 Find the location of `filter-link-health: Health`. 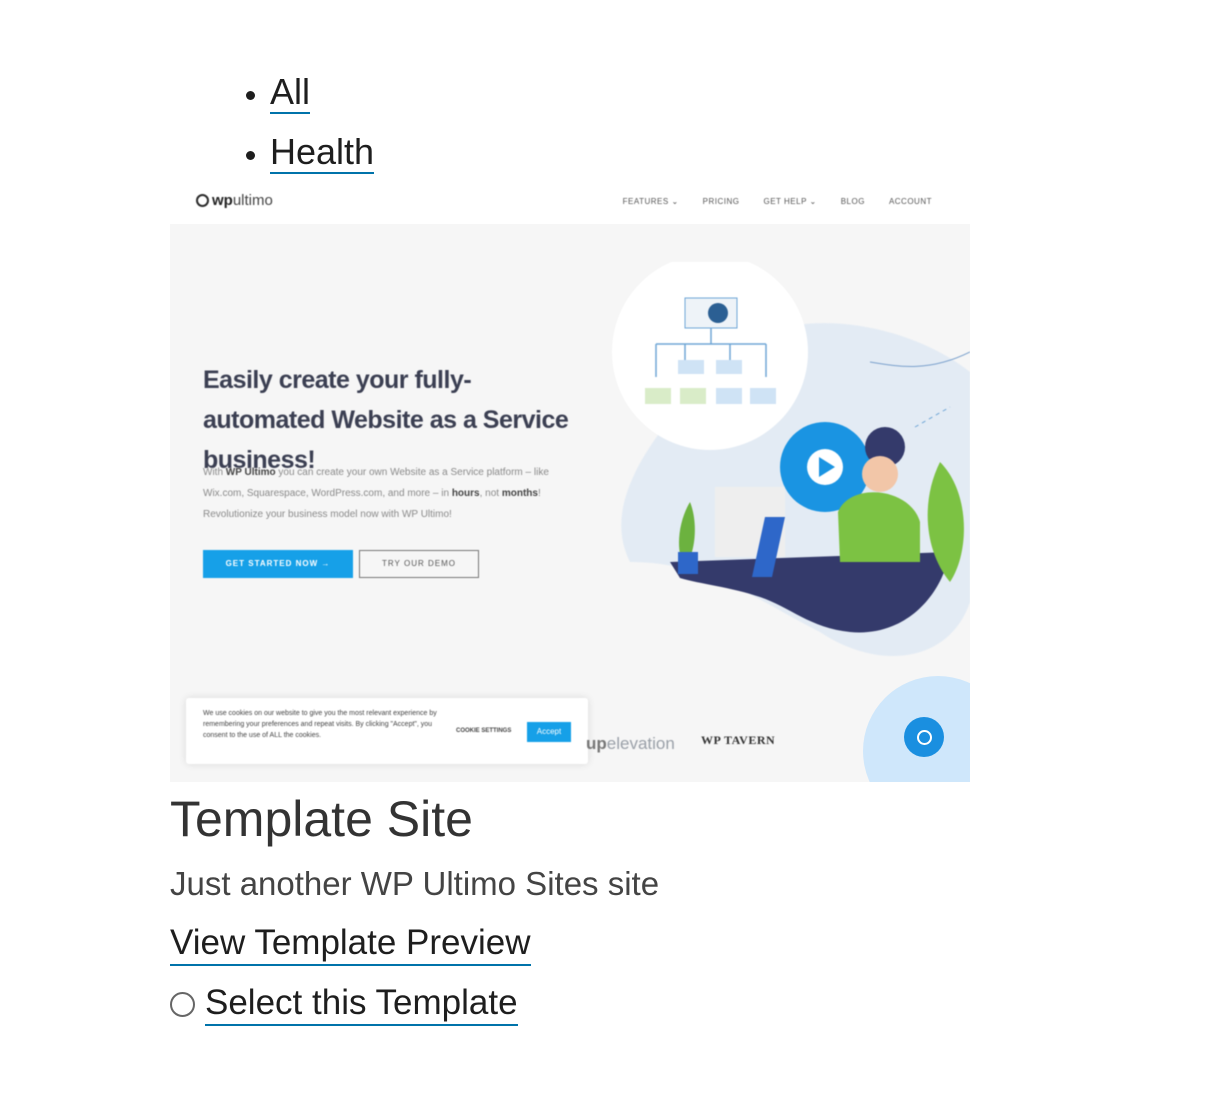

filter-link-health: Health is located at coordinates (322, 153).